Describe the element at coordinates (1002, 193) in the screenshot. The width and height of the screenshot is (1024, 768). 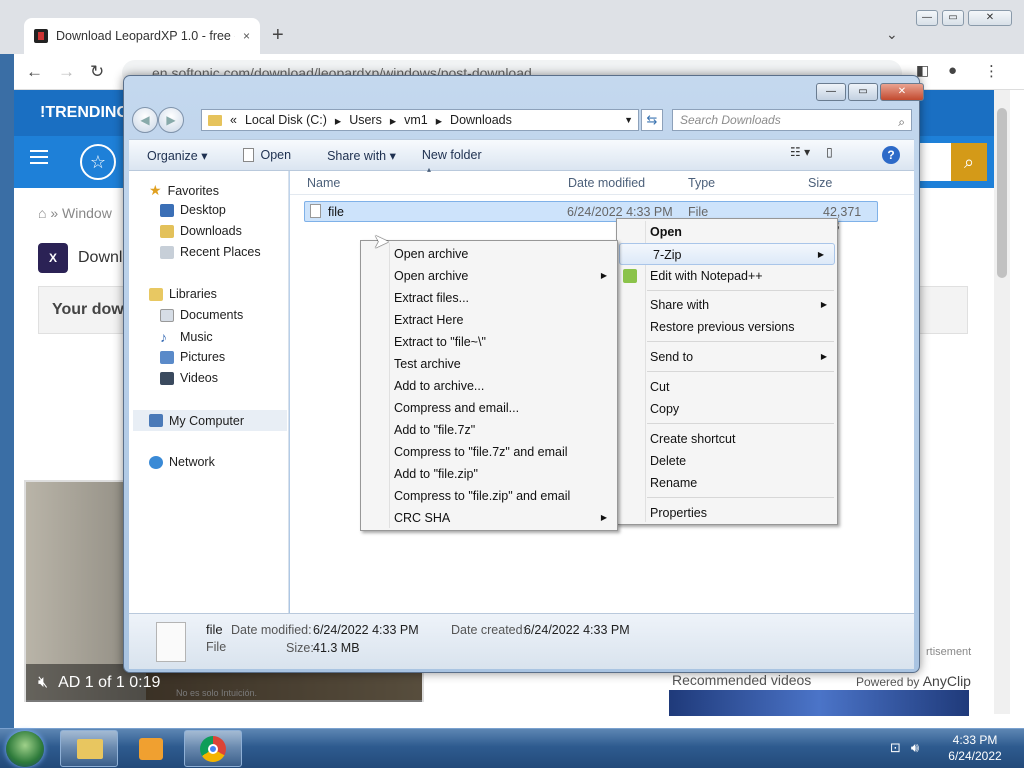
I see `scrollbar-thumb` at that location.